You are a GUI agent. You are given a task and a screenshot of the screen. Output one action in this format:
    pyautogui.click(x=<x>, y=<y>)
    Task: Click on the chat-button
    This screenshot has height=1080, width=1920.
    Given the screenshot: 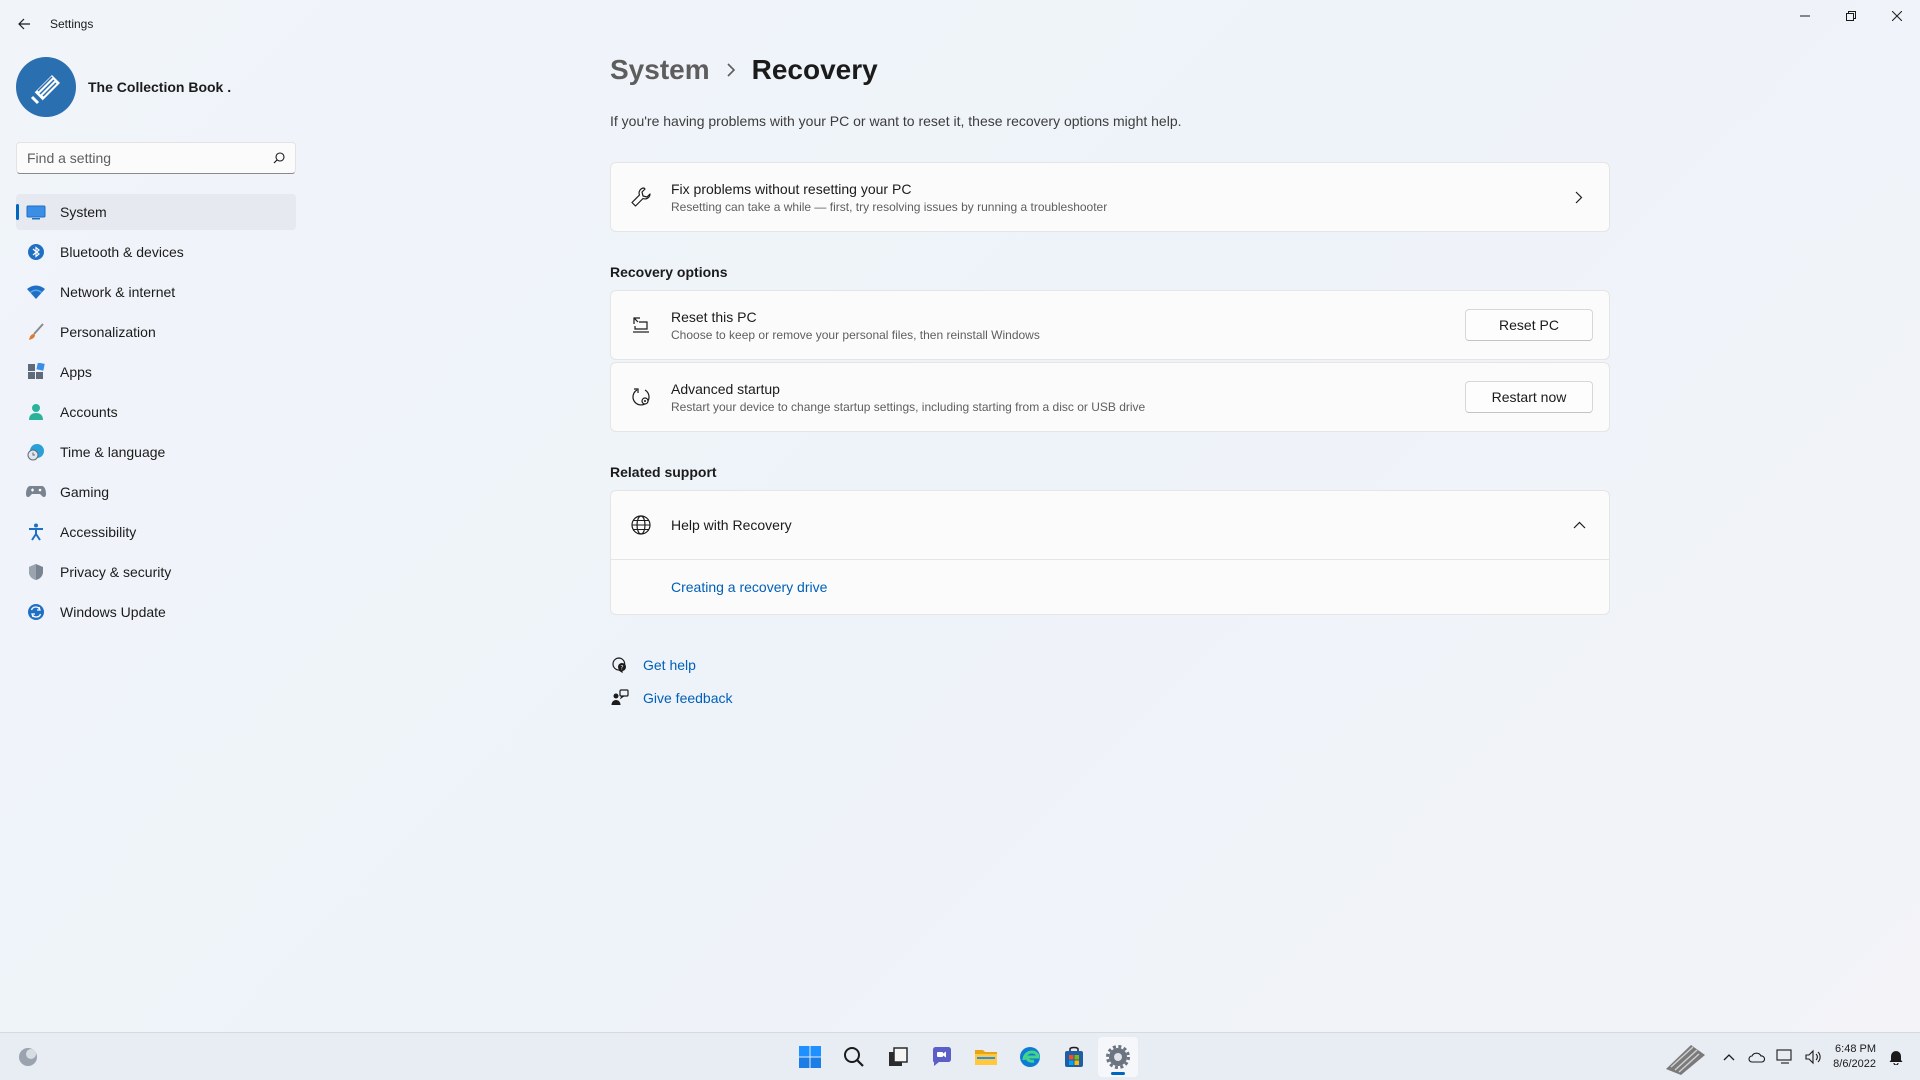 What is the action you would take?
    pyautogui.click(x=942, y=1057)
    